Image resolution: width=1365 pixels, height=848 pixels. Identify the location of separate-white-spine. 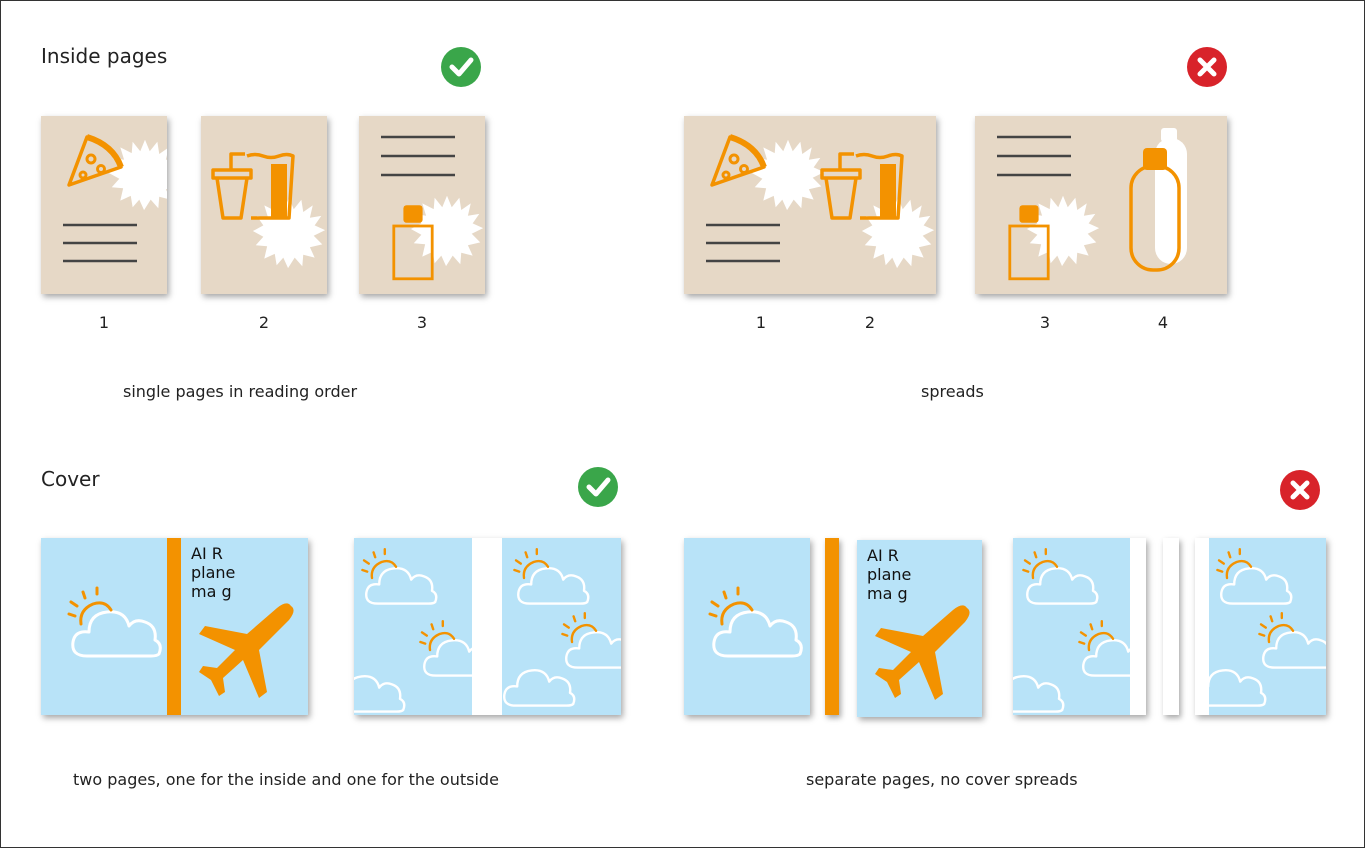
(1171, 626).